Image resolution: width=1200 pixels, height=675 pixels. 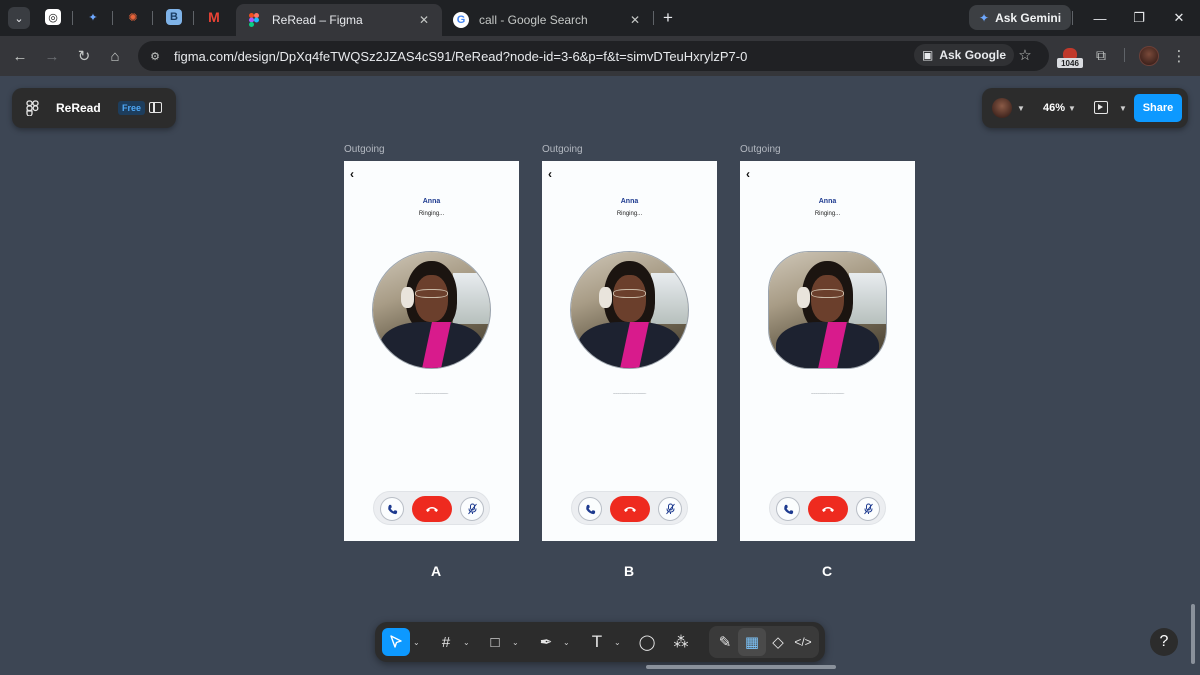 I want to click on pinned-tab-app: B, so click(x=174, y=17).